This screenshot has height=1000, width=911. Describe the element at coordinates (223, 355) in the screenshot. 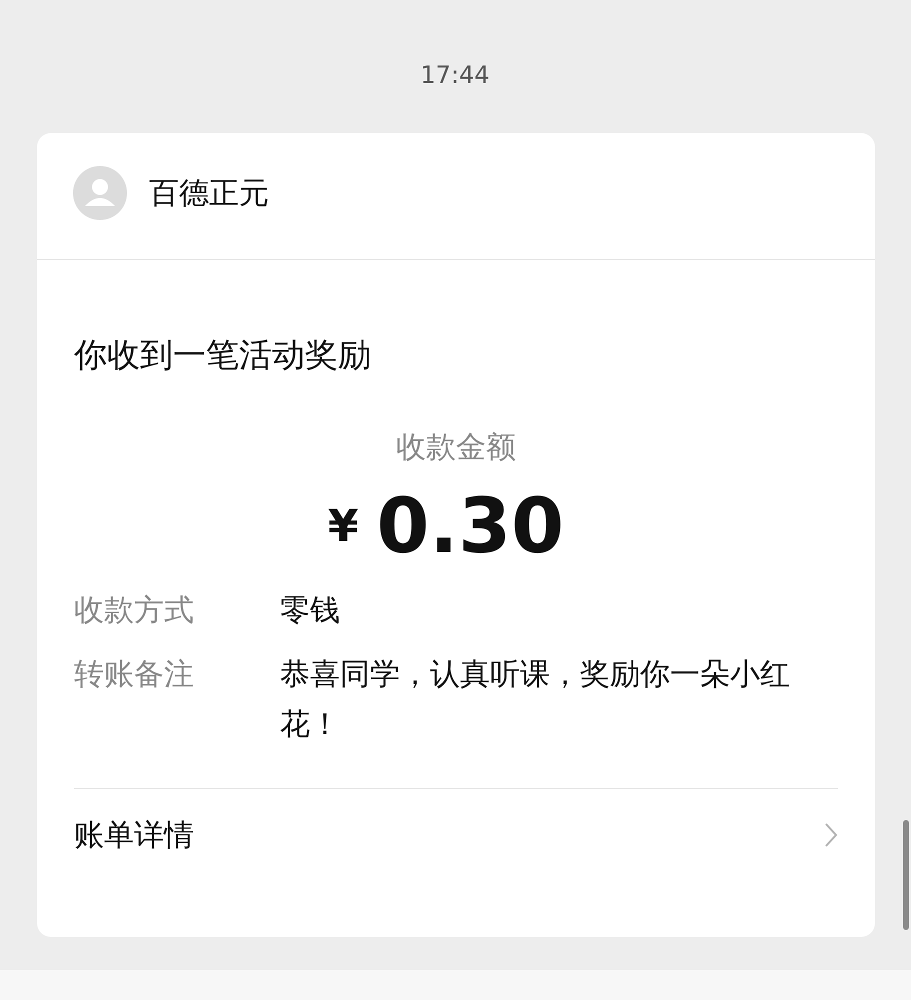

I see `message-title: 你收到一笔活动奖励` at that location.